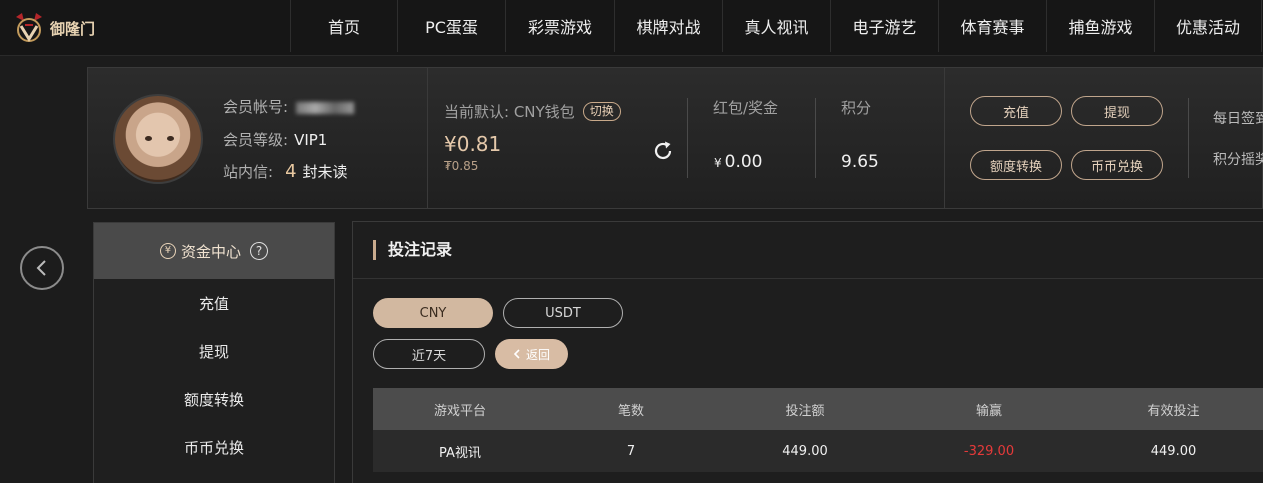  I want to click on fund-center-header: ¥ 资金中心 ?, so click(214, 251).